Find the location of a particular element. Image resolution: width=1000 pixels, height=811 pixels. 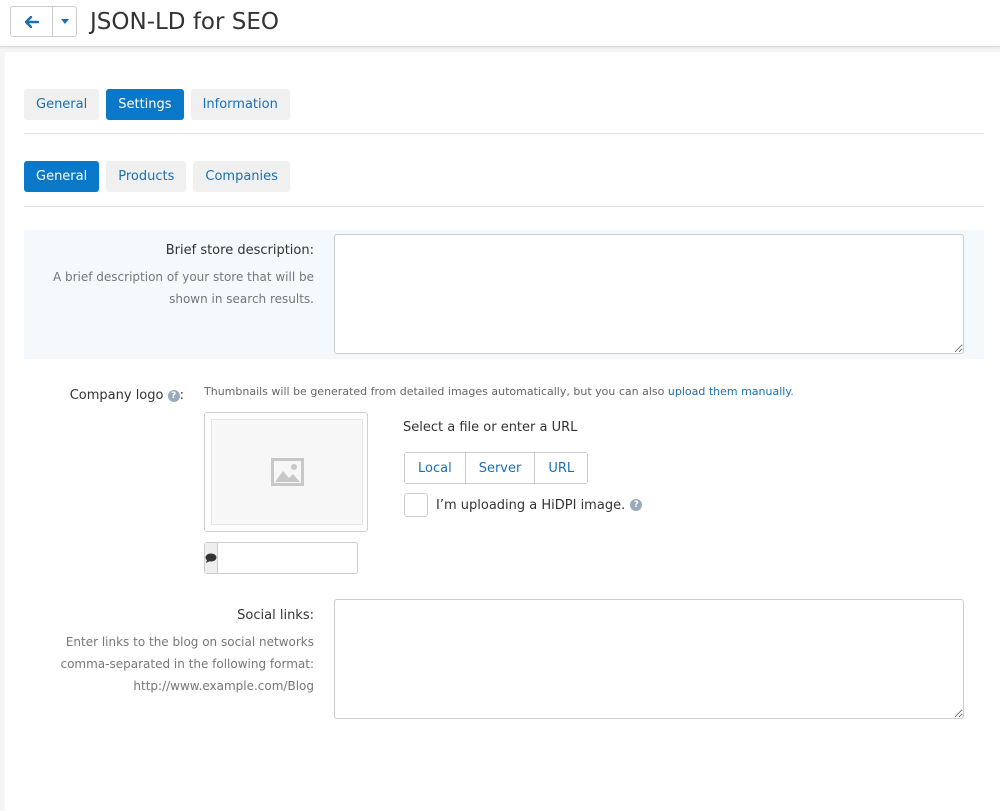

upload-server-button: Server is located at coordinates (500, 468).